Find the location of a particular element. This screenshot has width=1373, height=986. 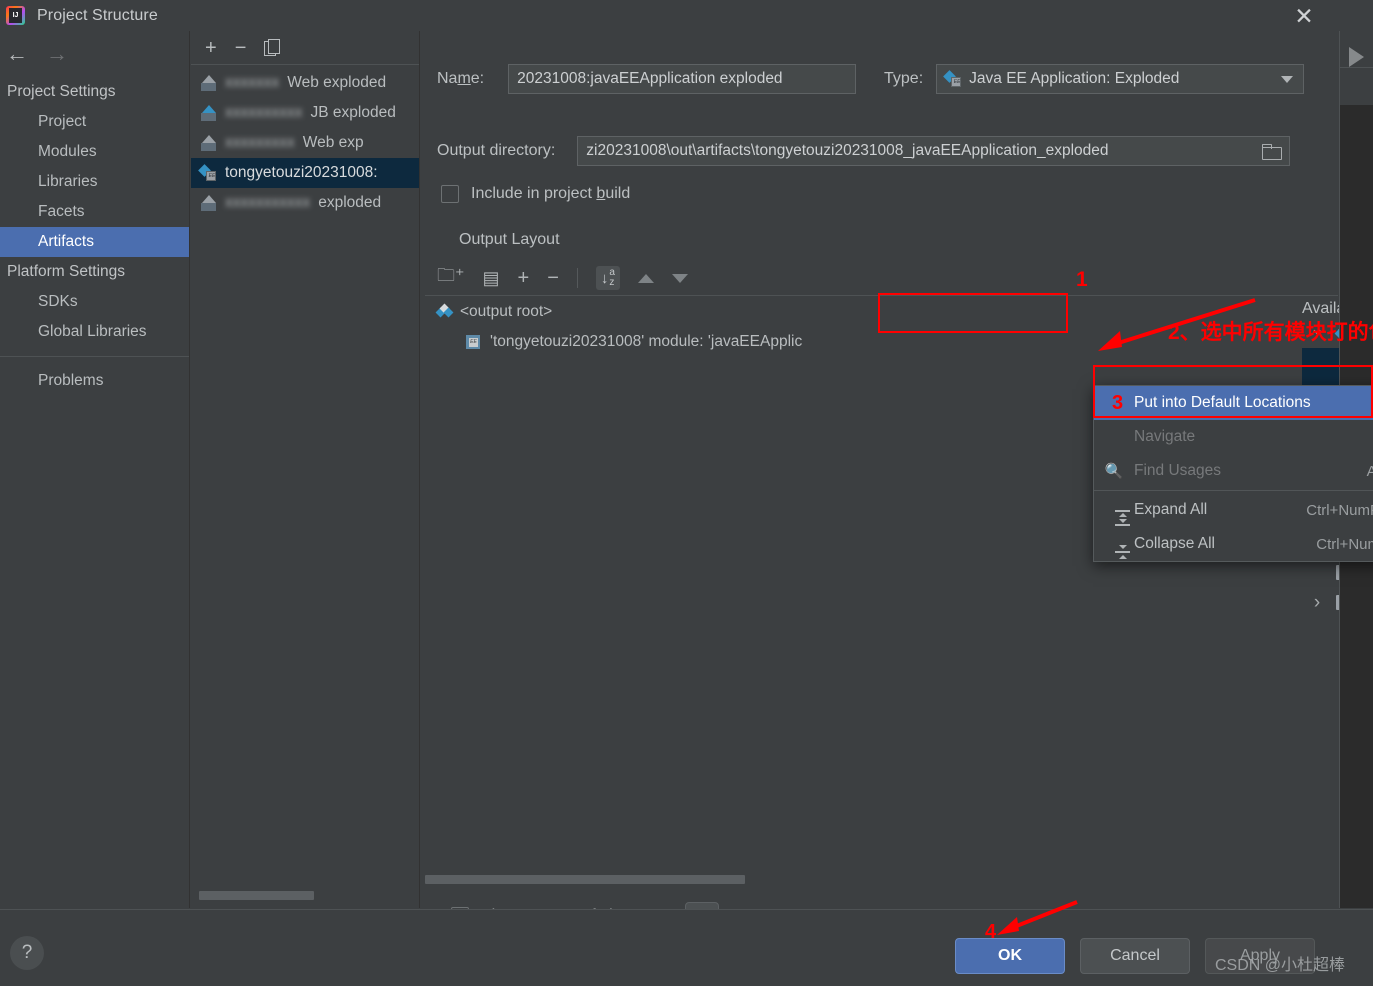

copy-icon is located at coordinates (272, 47).